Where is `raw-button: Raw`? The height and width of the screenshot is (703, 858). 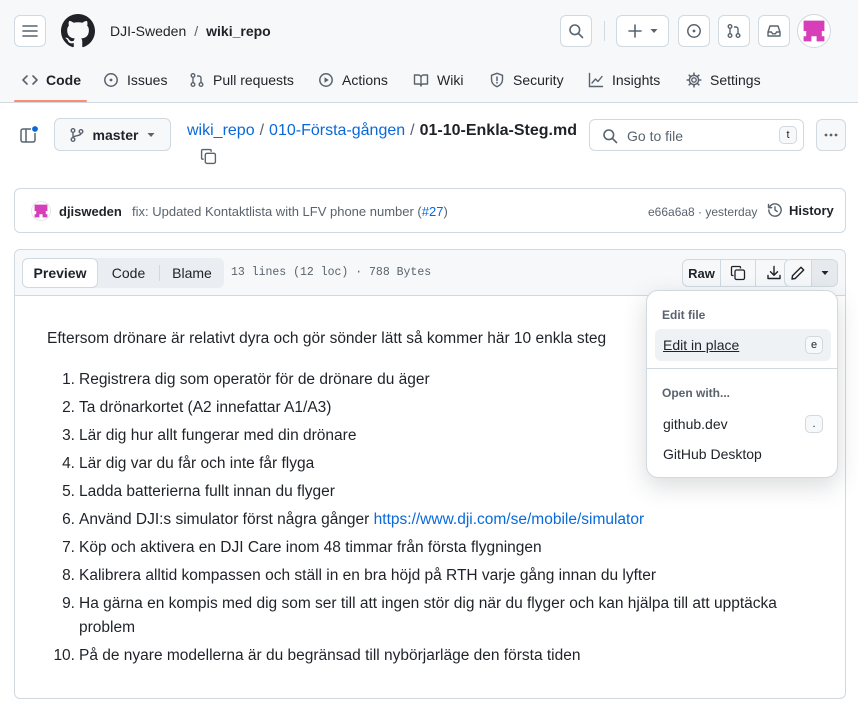 raw-button: Raw is located at coordinates (702, 273).